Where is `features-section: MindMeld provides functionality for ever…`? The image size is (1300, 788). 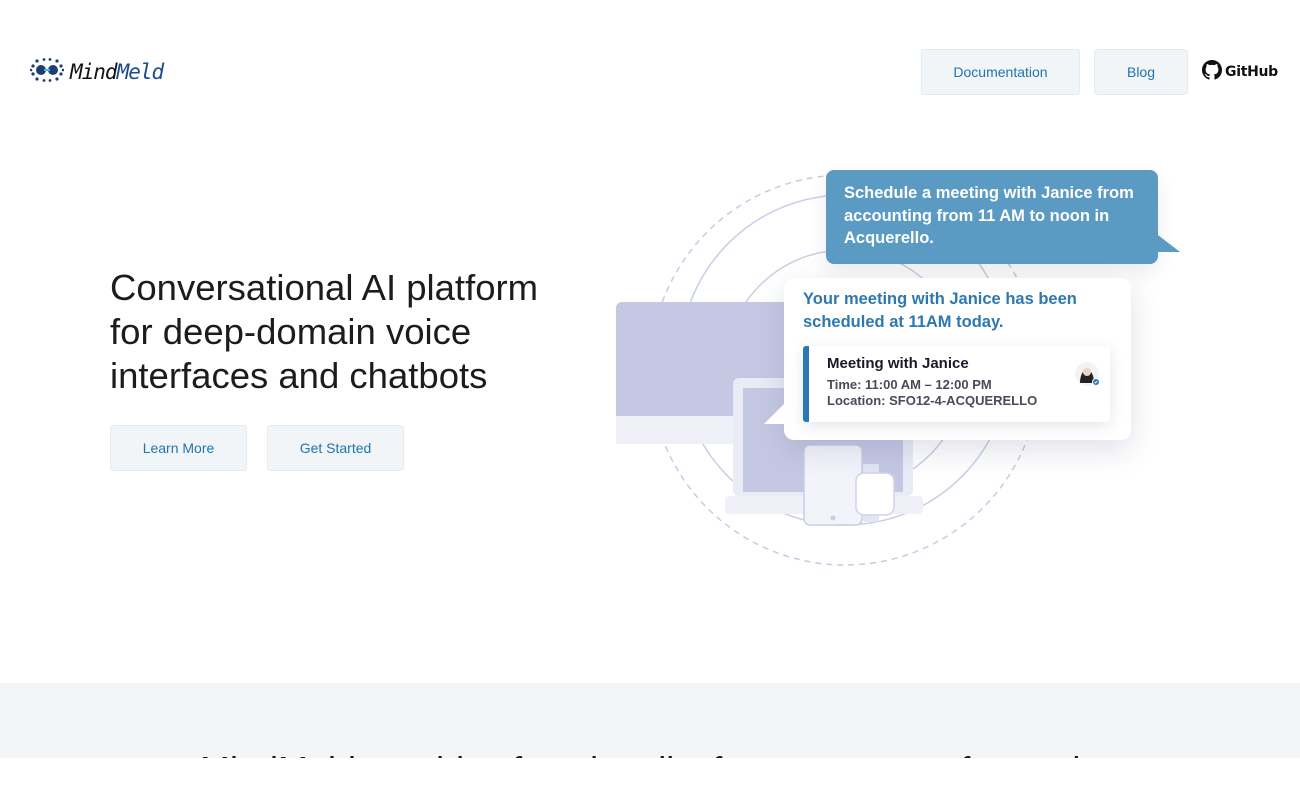 features-section: MindMeld provides functionality for ever… is located at coordinates (650, 720).